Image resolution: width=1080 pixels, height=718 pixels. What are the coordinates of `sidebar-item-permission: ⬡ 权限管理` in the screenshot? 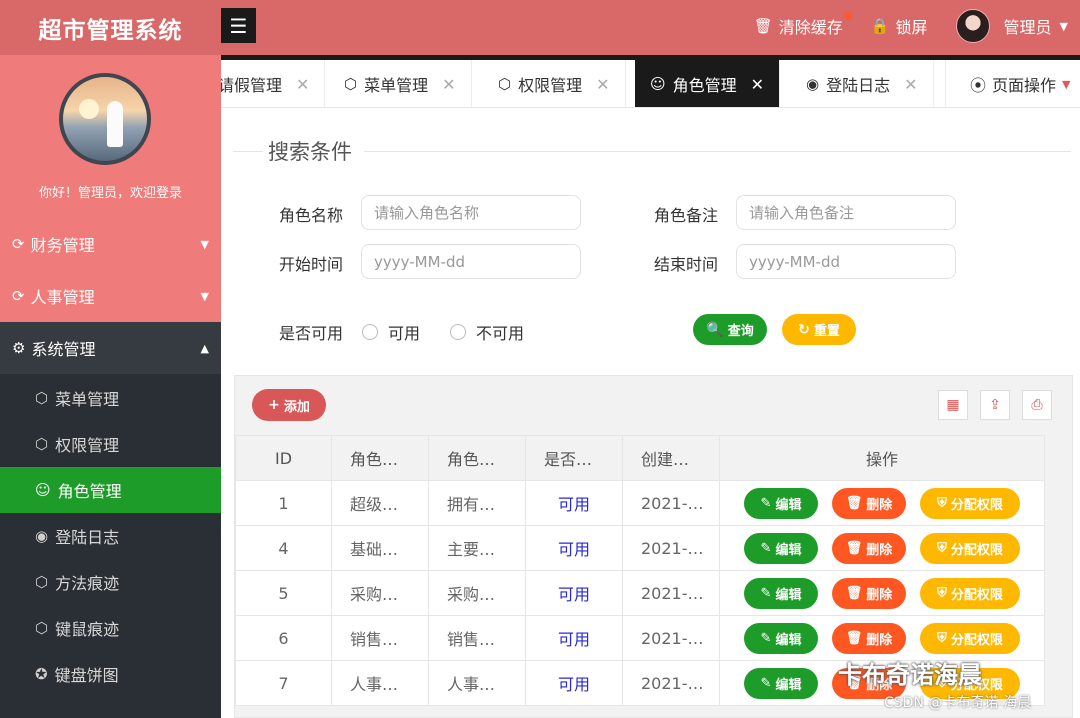 It's located at (110, 444).